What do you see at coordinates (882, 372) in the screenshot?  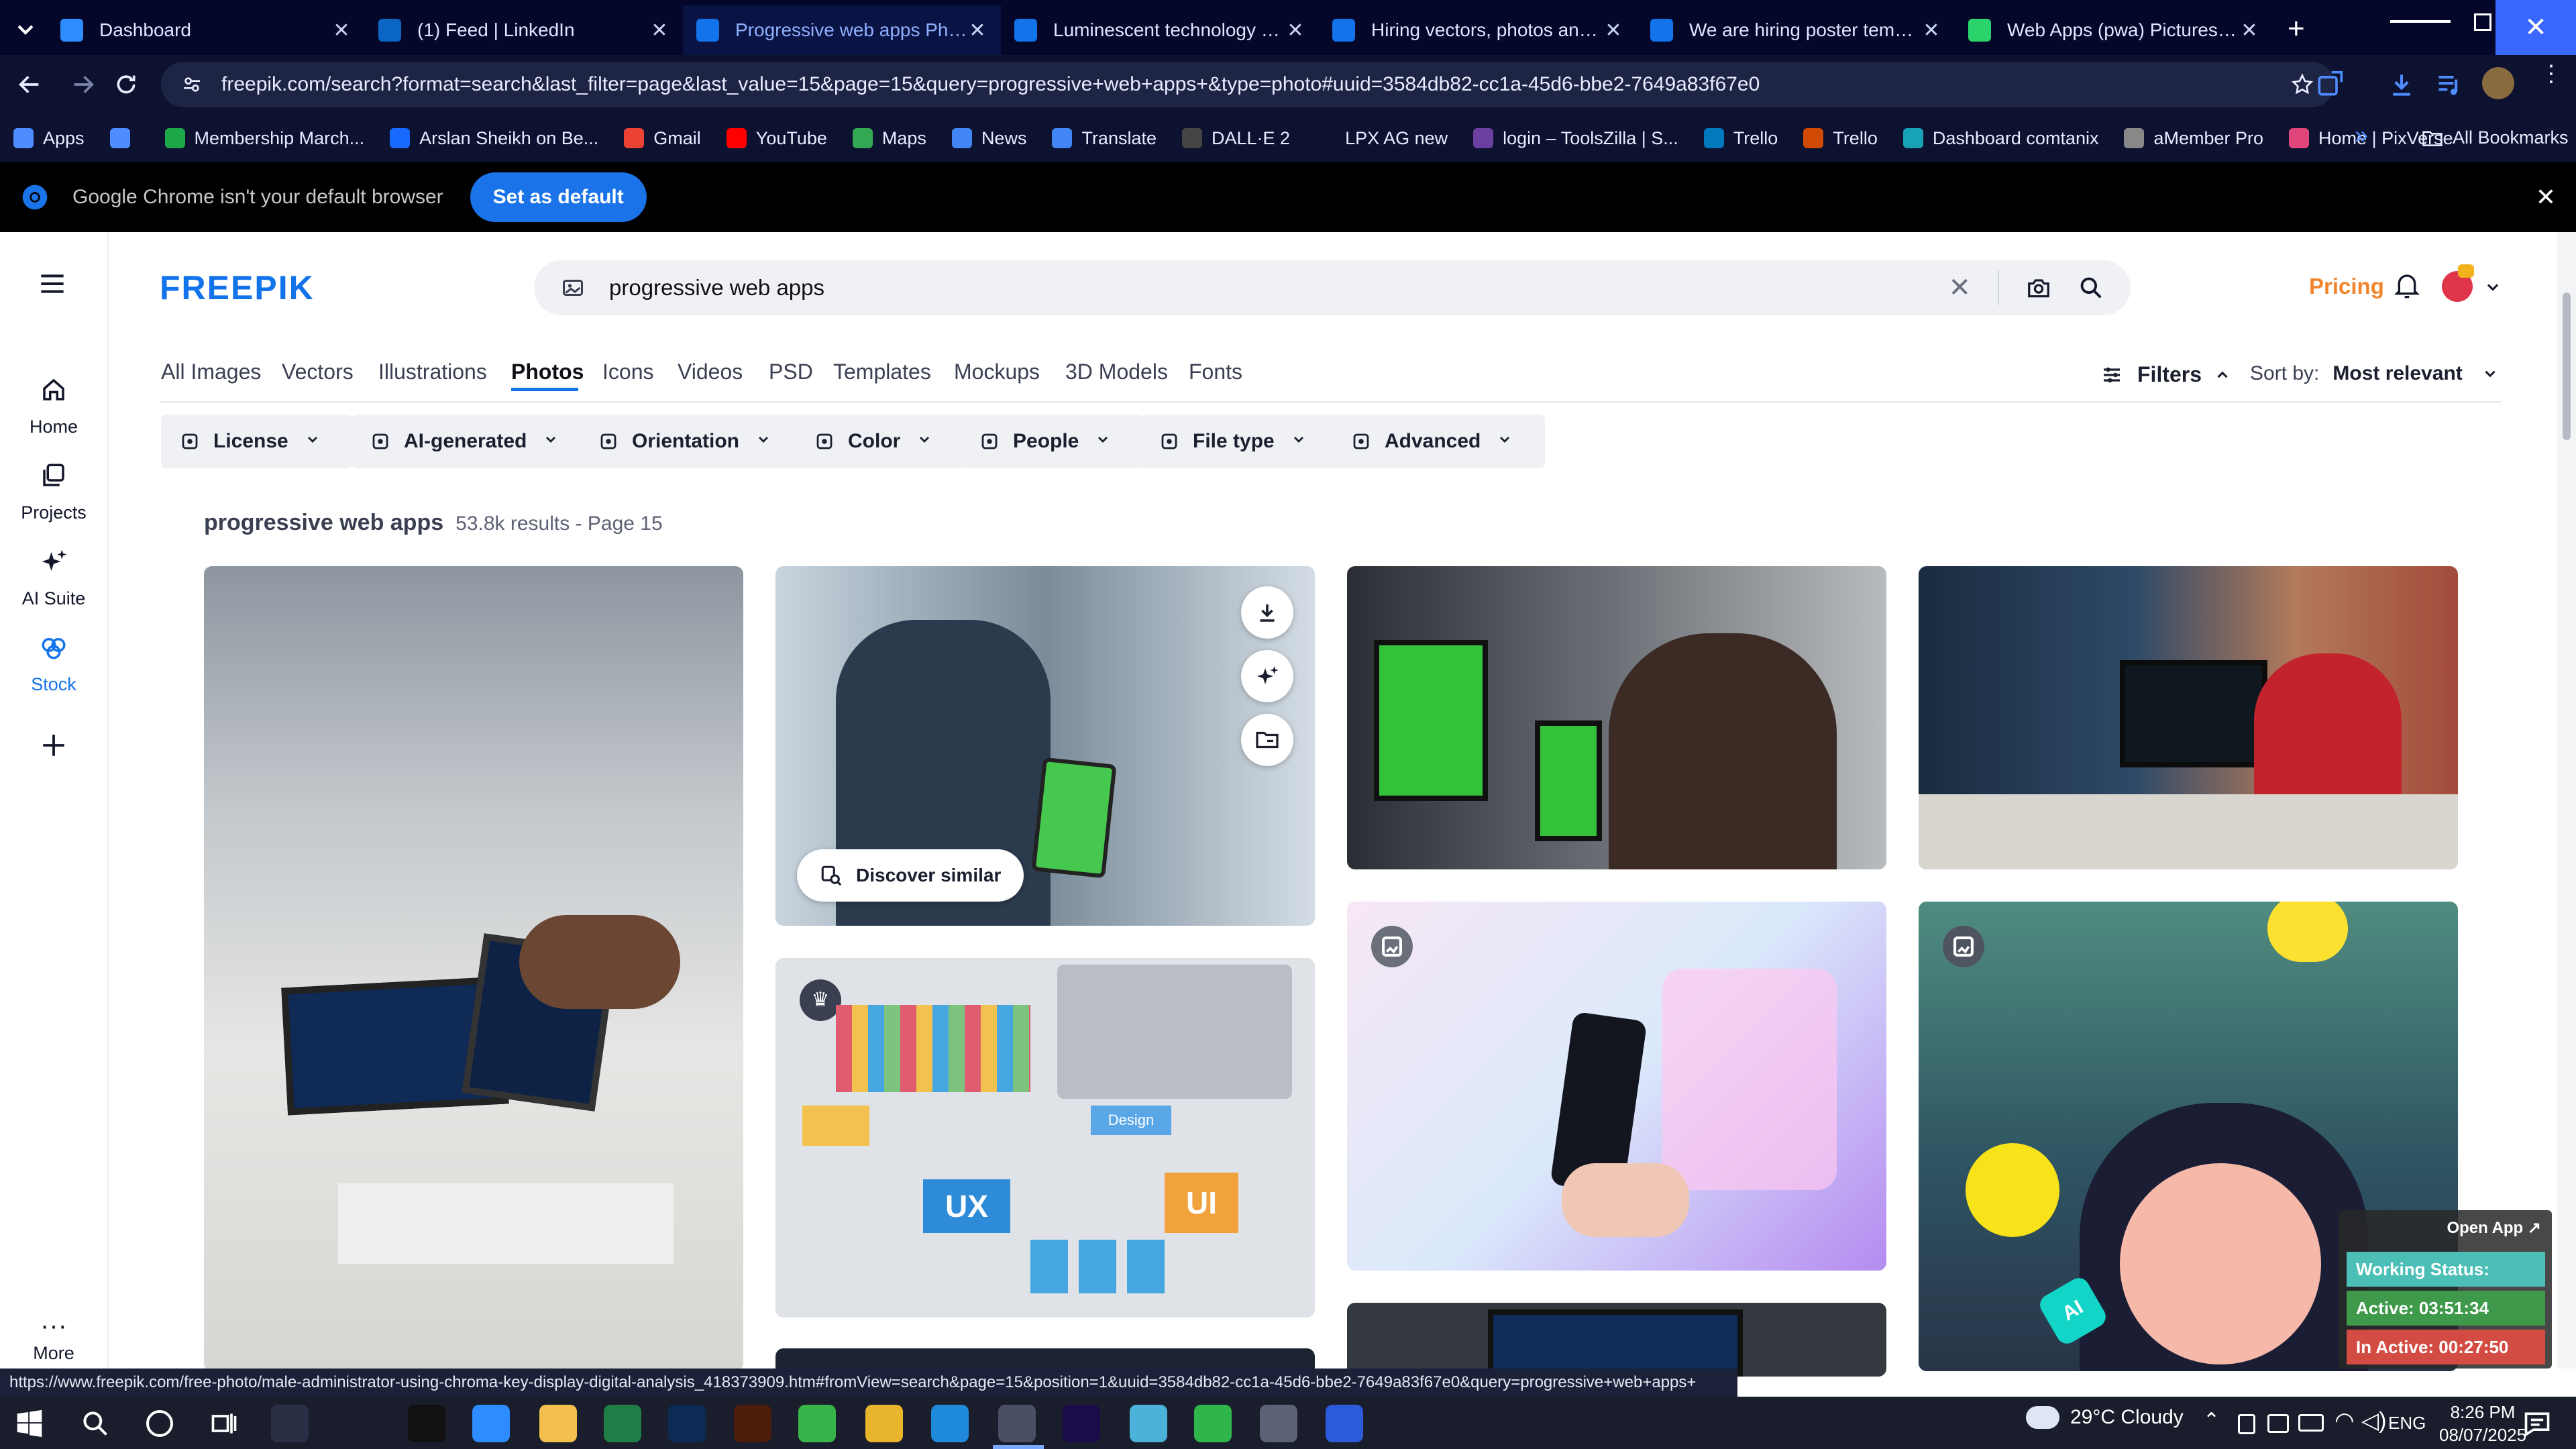 I see `category-tab-templates: Templates` at bounding box center [882, 372].